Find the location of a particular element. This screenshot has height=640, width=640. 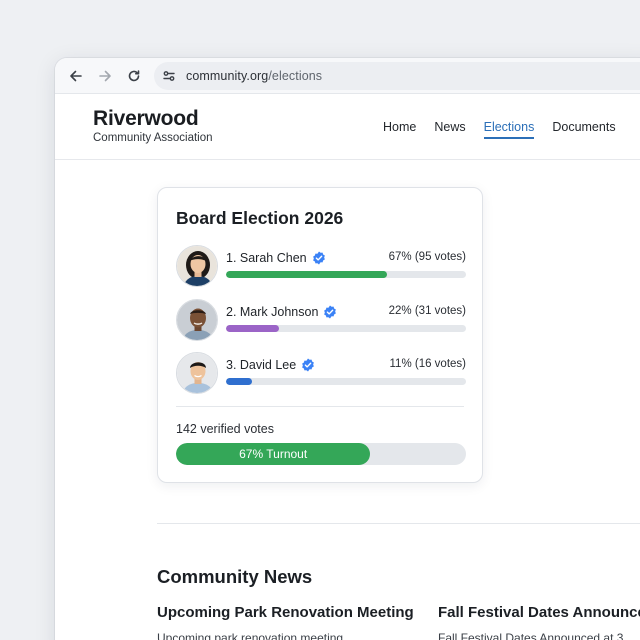

reload-icon is located at coordinates (134, 75).